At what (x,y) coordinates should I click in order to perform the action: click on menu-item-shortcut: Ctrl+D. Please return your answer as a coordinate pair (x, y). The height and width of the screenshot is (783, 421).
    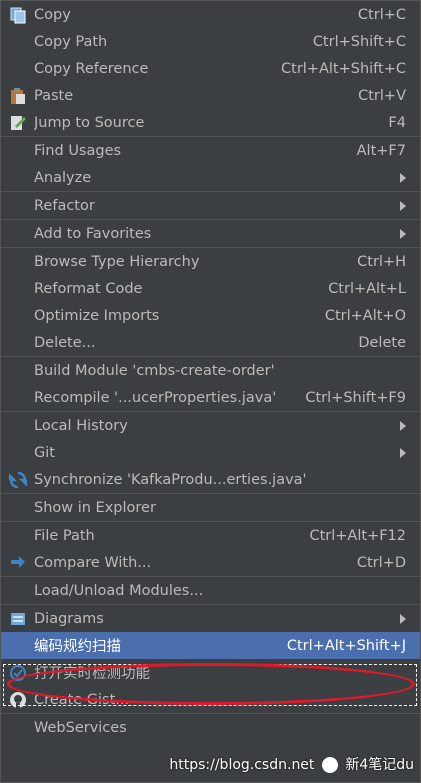
    Looking at the image, I should click on (381, 562).